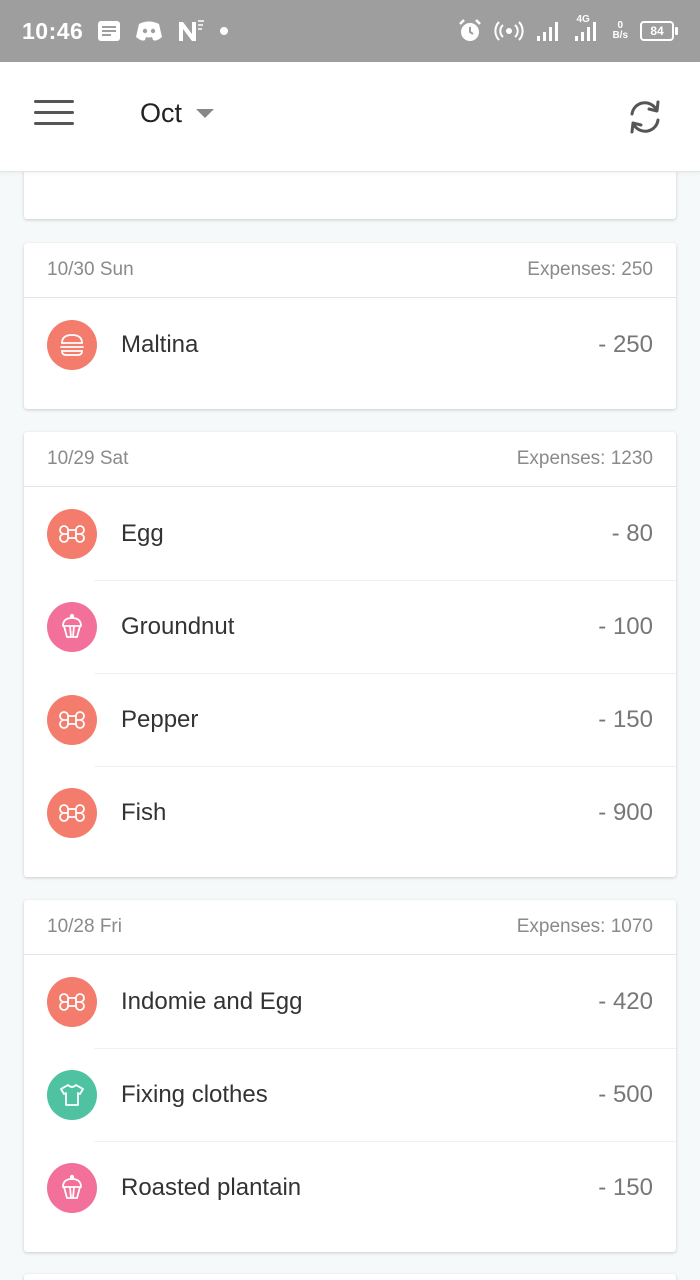 Image resolution: width=700 pixels, height=1280 pixels. I want to click on discord-icon, so click(149, 31).